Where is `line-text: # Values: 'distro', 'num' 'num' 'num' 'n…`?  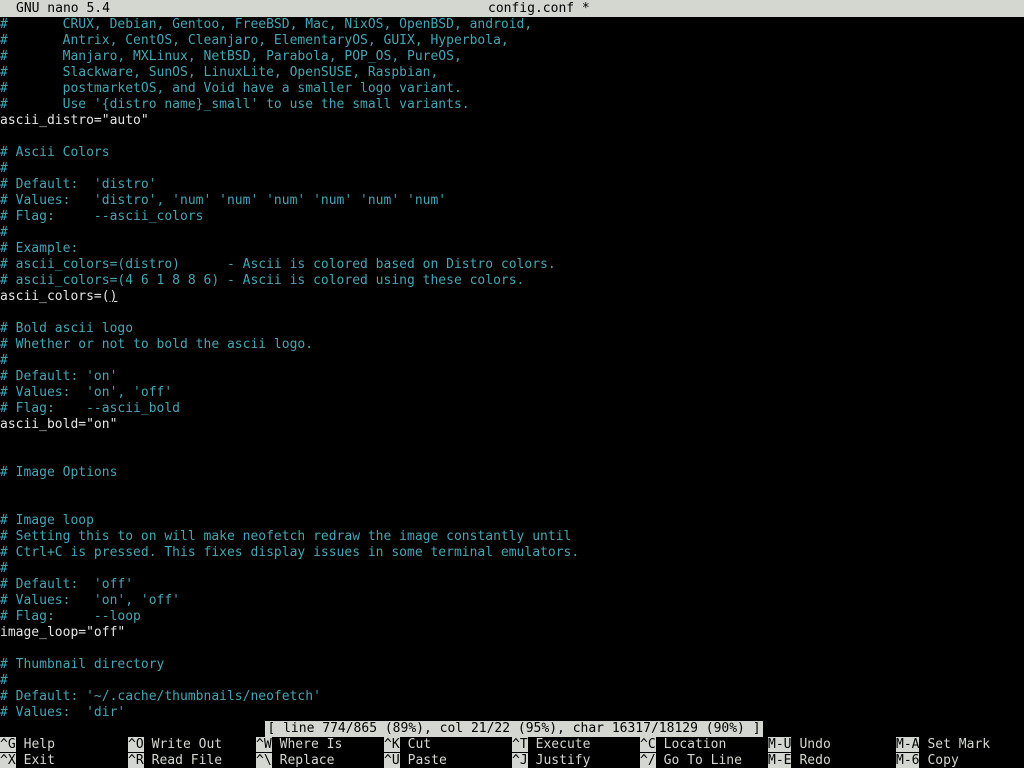
line-text: # Values: 'distro', 'num' 'num' 'num' 'n… is located at coordinates (223, 200).